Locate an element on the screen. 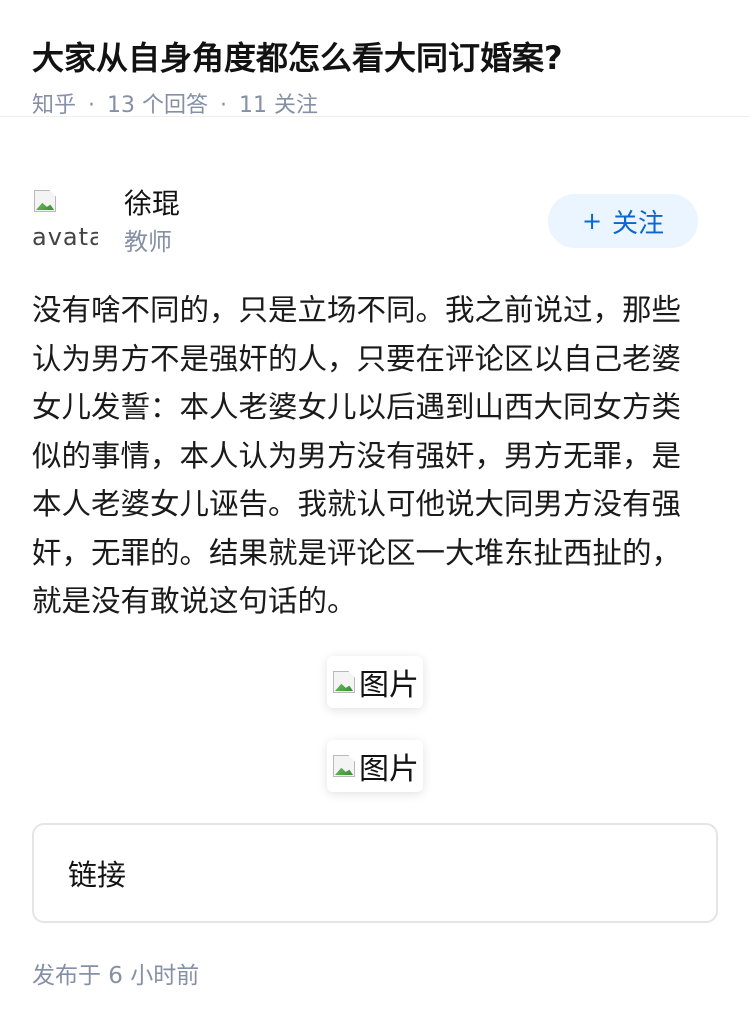 This screenshot has height=1028, width=750. link-label: 链接 is located at coordinates (97, 875).